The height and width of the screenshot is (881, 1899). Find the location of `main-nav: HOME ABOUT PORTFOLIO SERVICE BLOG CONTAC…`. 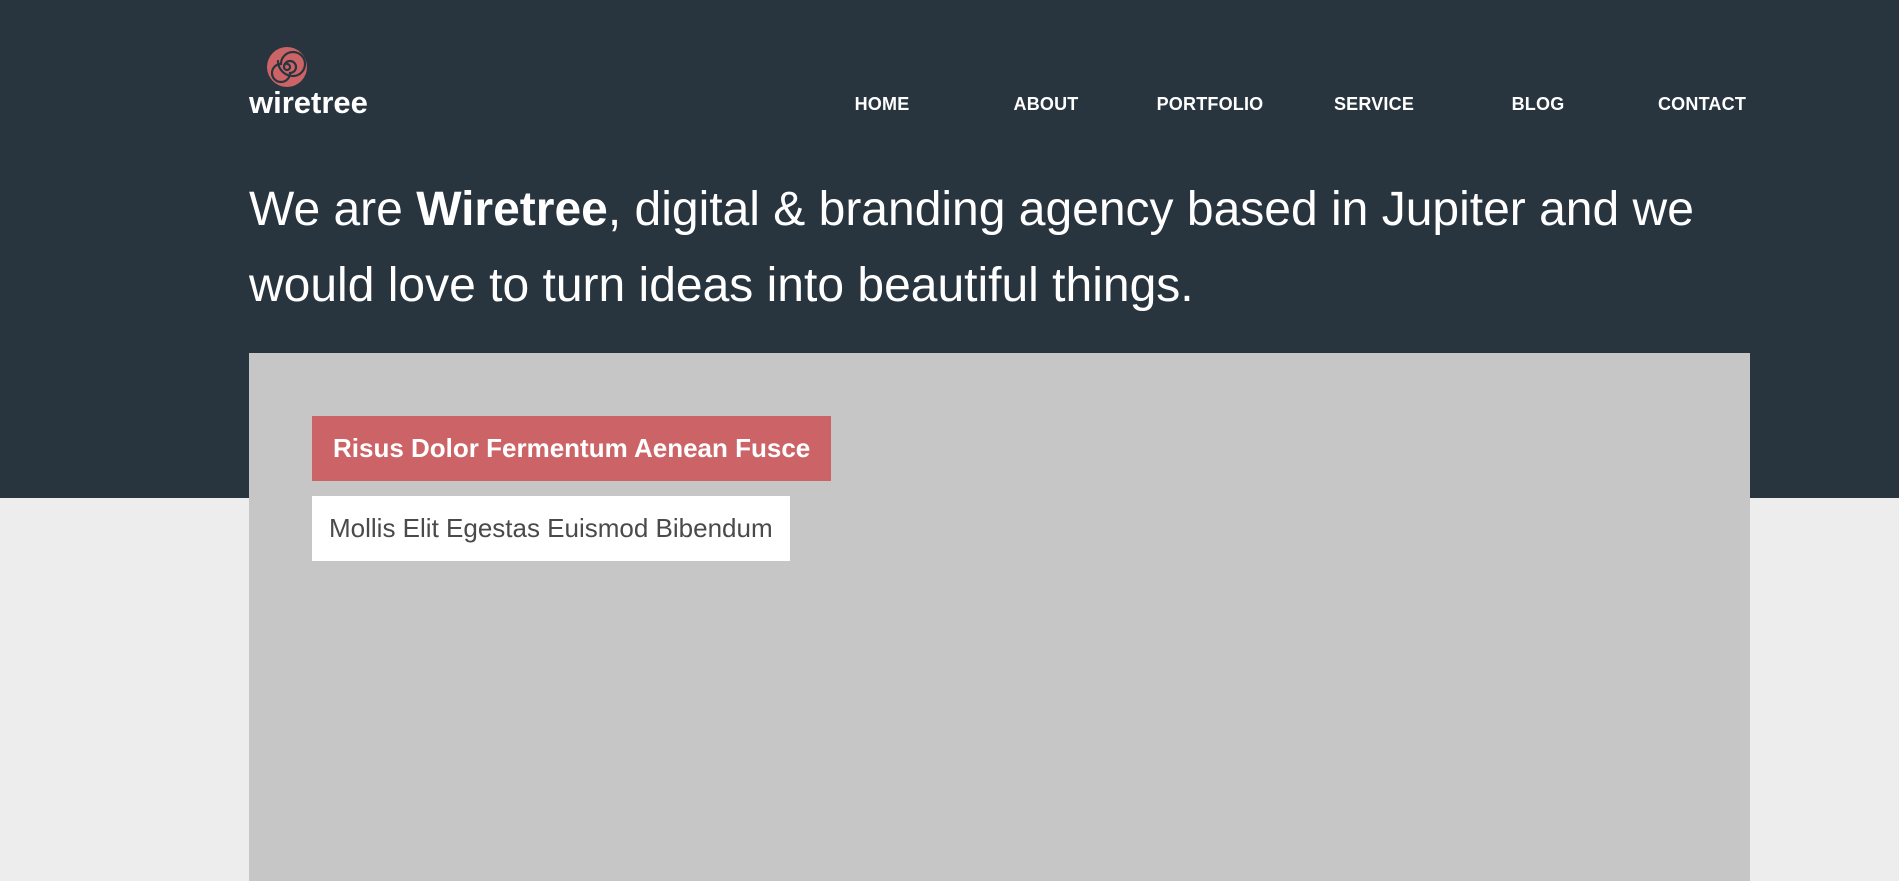

main-nav: HOME ABOUT PORTFOLIO SERVICE BLOG CONTAC… is located at coordinates (1280, 104).